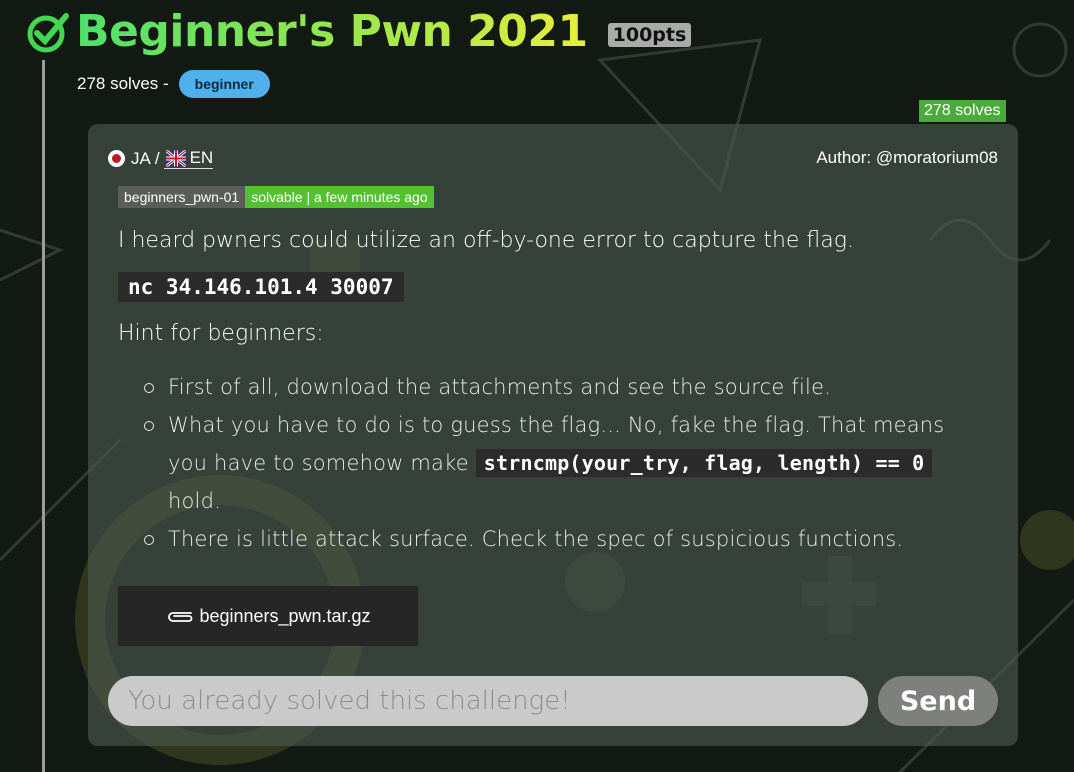 Image resolution: width=1074 pixels, height=772 pixels. I want to click on solves-count: 278 solves -, so click(123, 83).